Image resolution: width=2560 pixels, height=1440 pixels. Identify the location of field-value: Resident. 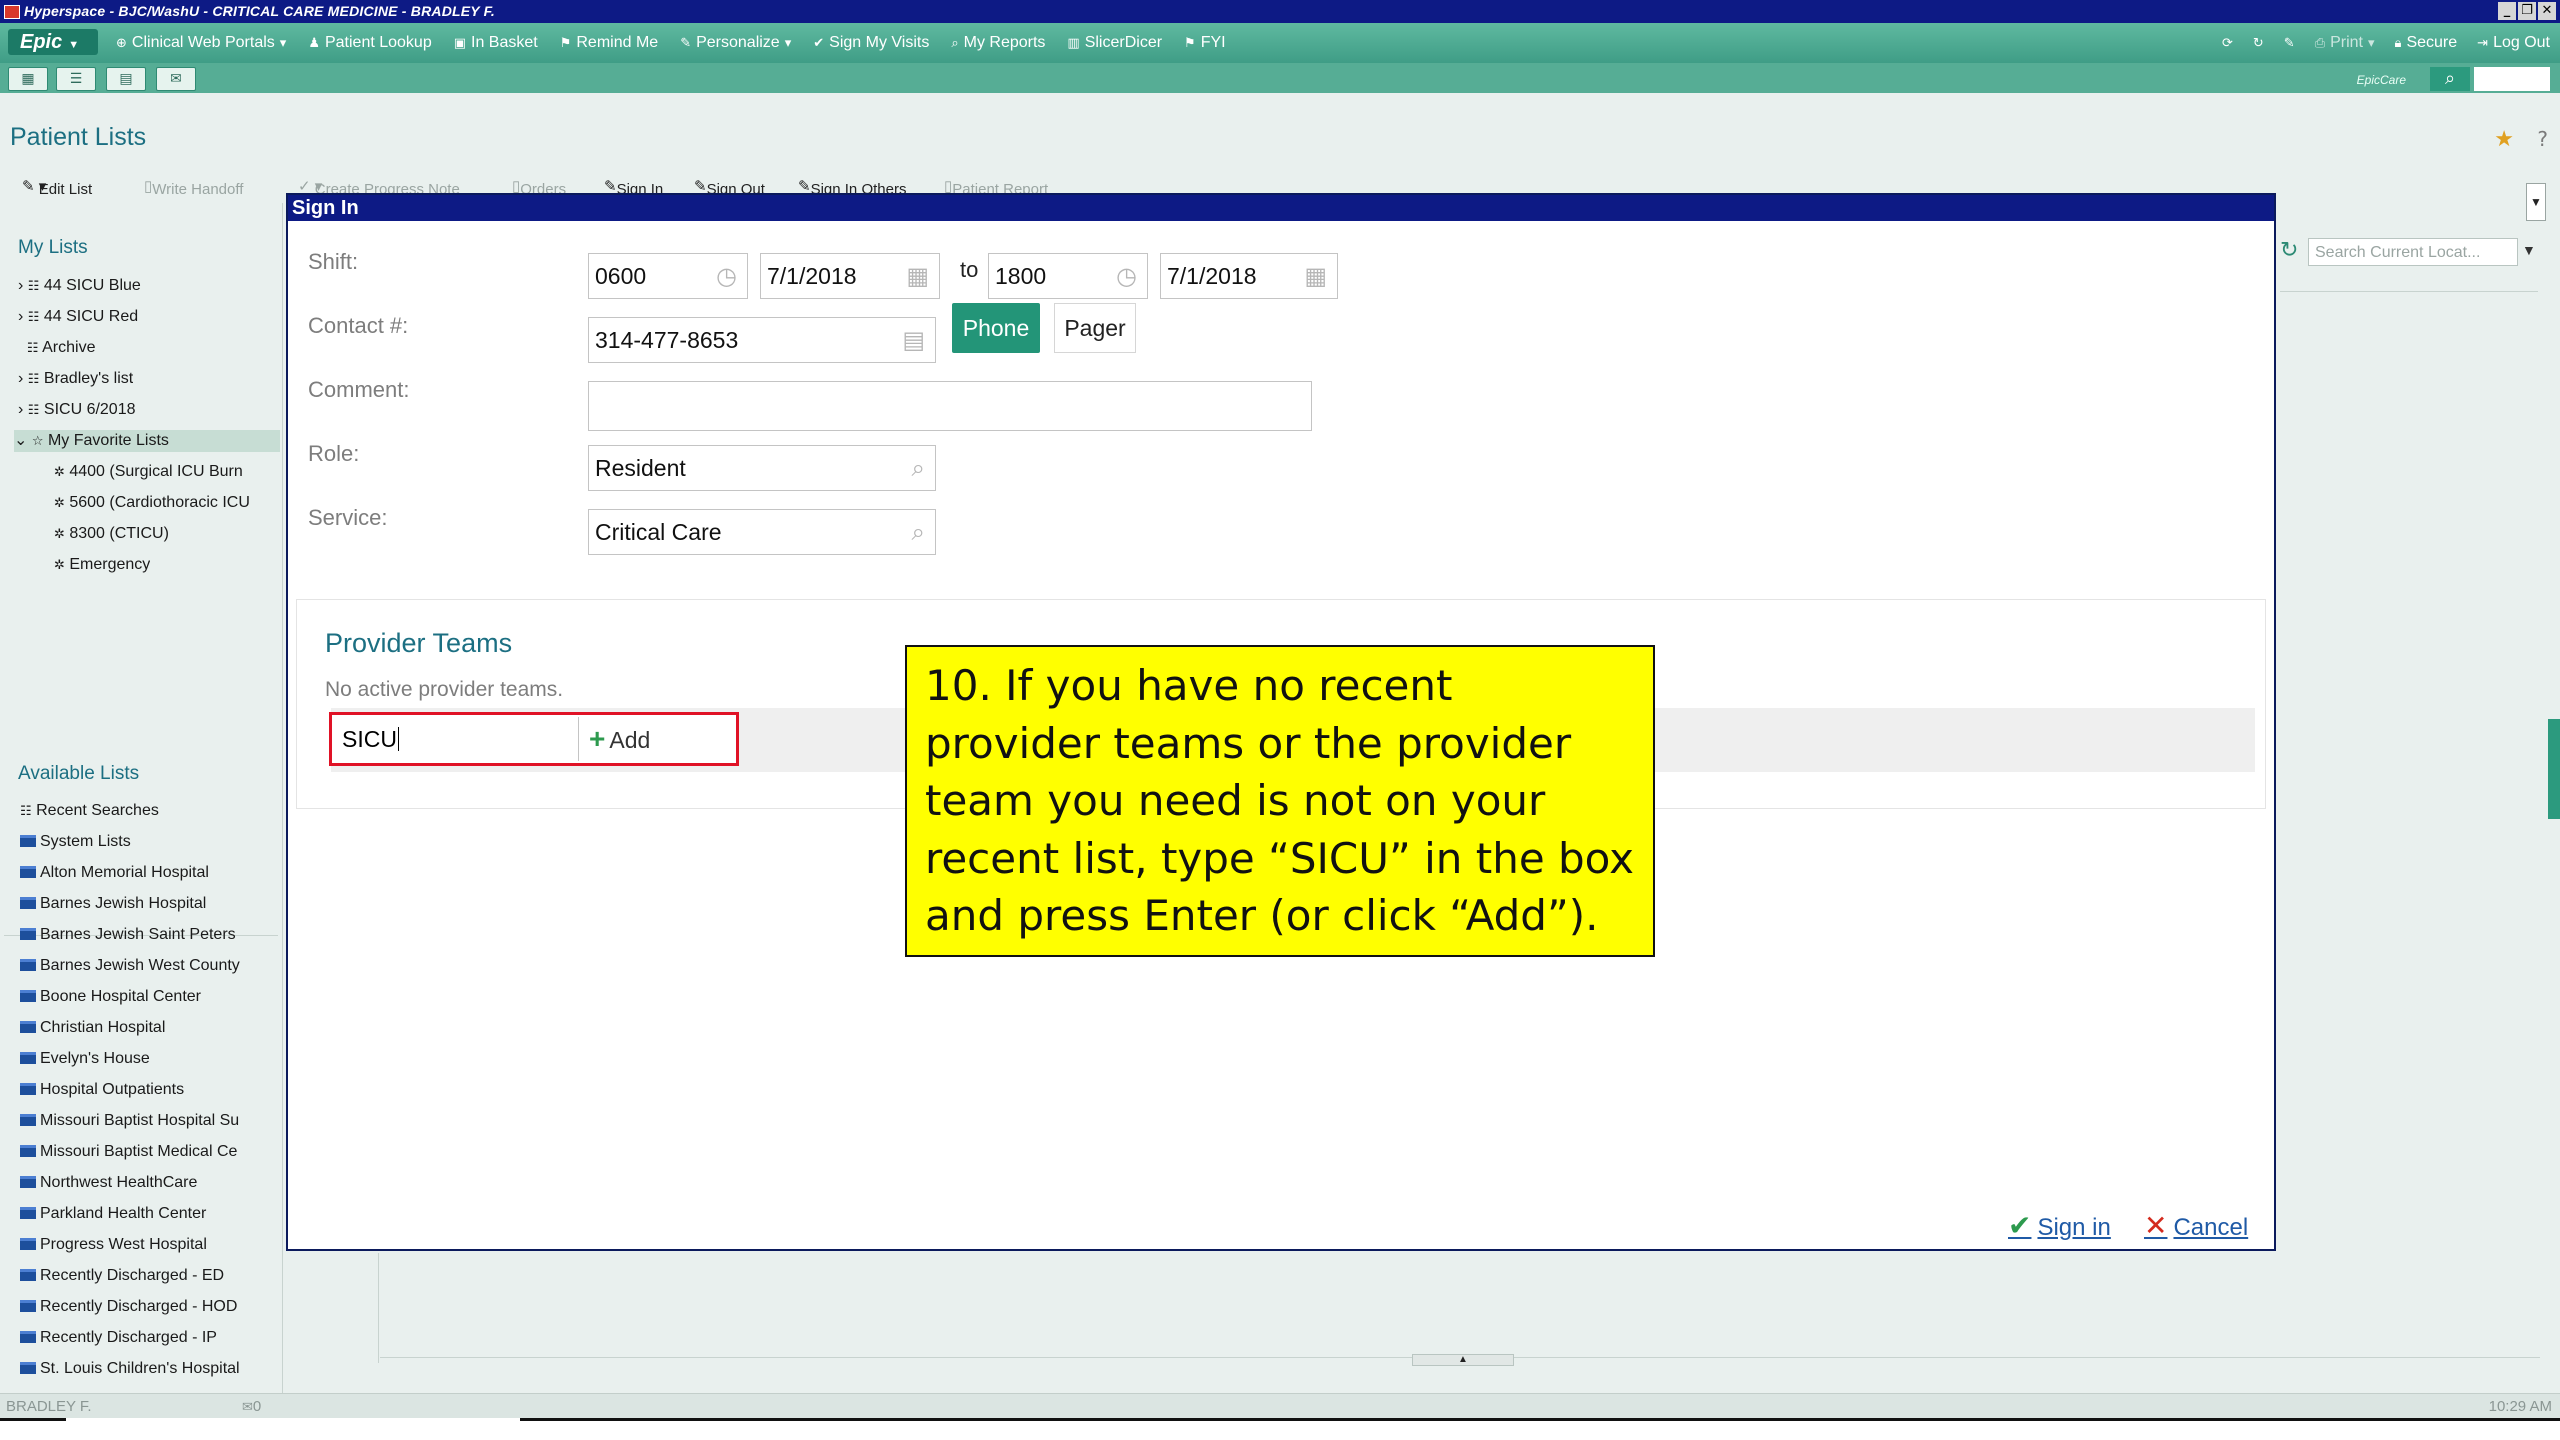
(640, 468).